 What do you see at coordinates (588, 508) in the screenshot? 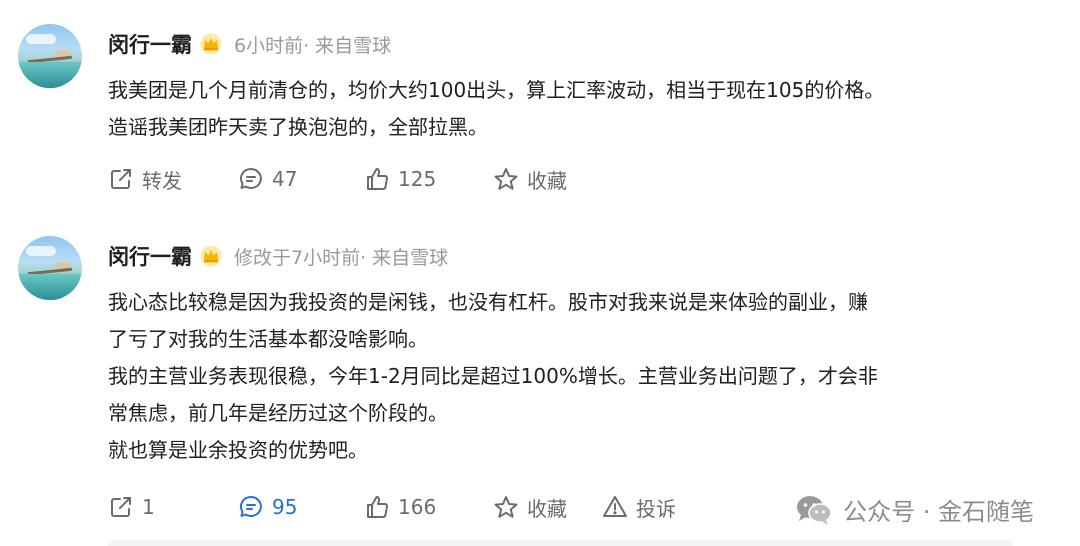
I see `action-bar: 1 95 166 收藏 投诉 公众号 · 金石随笔` at bounding box center [588, 508].